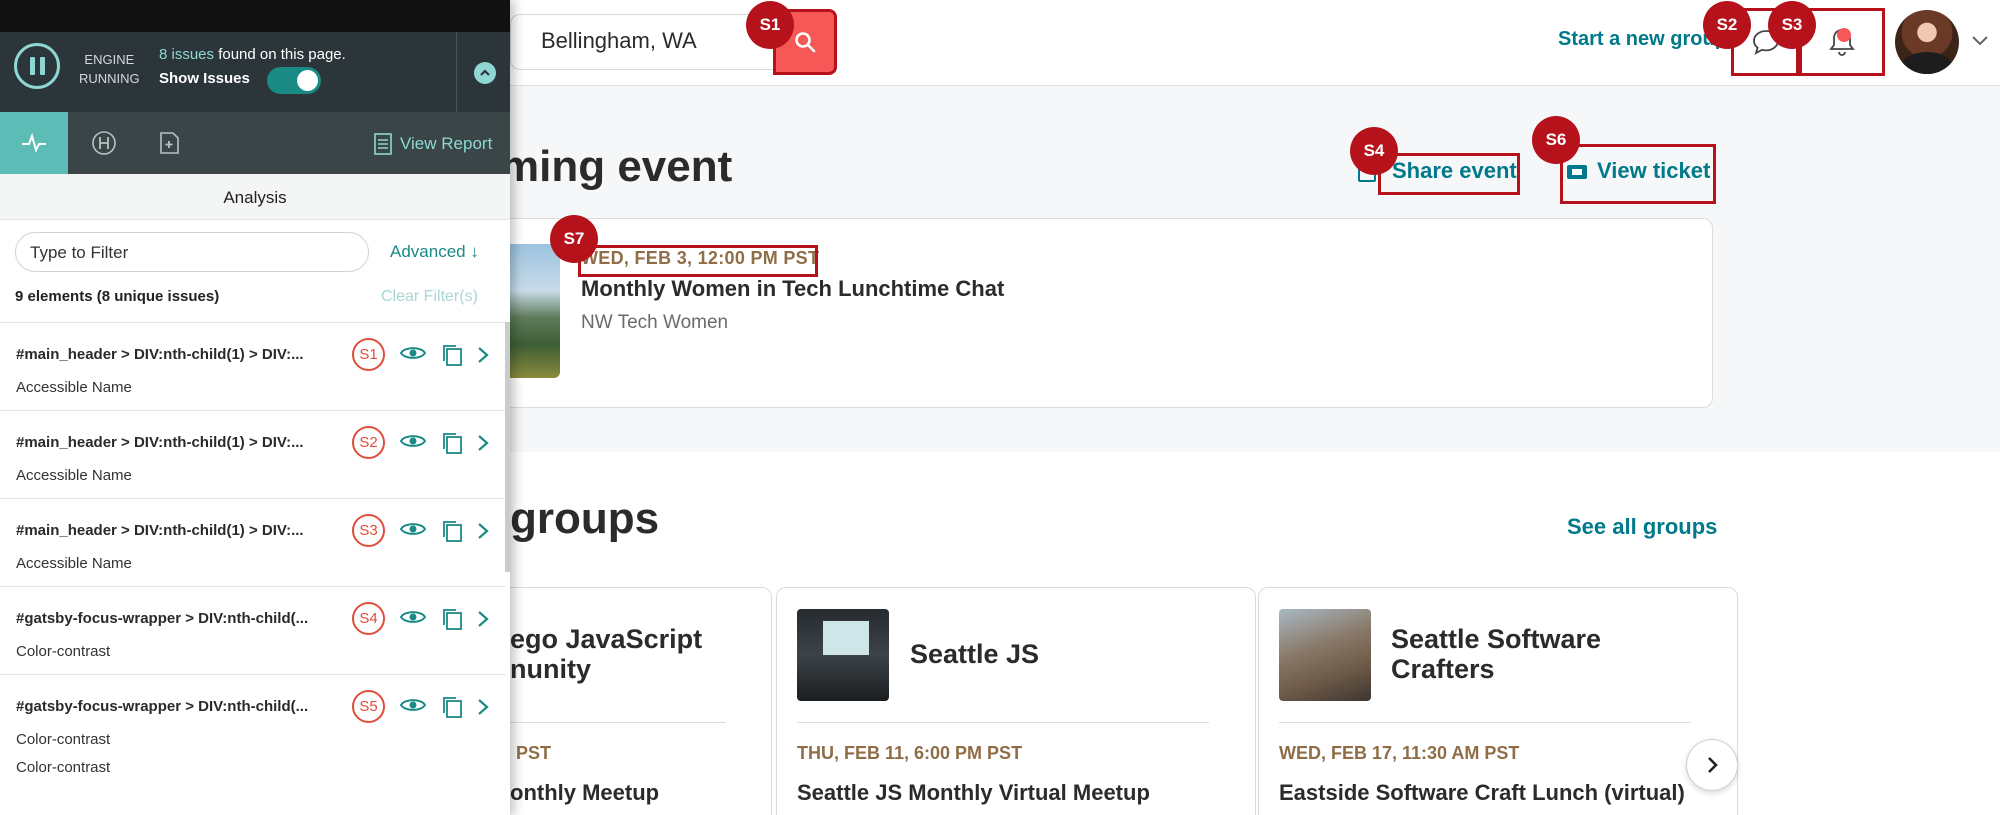  What do you see at coordinates (1482, 792) in the screenshot?
I see `group-card-event: Eastside Software Craft Lunch (virtual)` at bounding box center [1482, 792].